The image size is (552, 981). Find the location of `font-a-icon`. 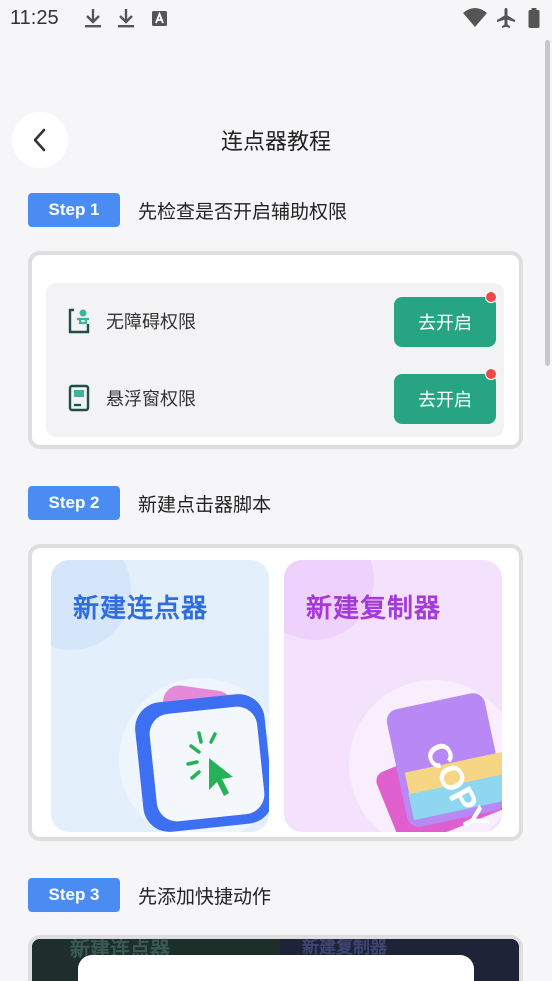

font-a-icon is located at coordinates (159, 18).